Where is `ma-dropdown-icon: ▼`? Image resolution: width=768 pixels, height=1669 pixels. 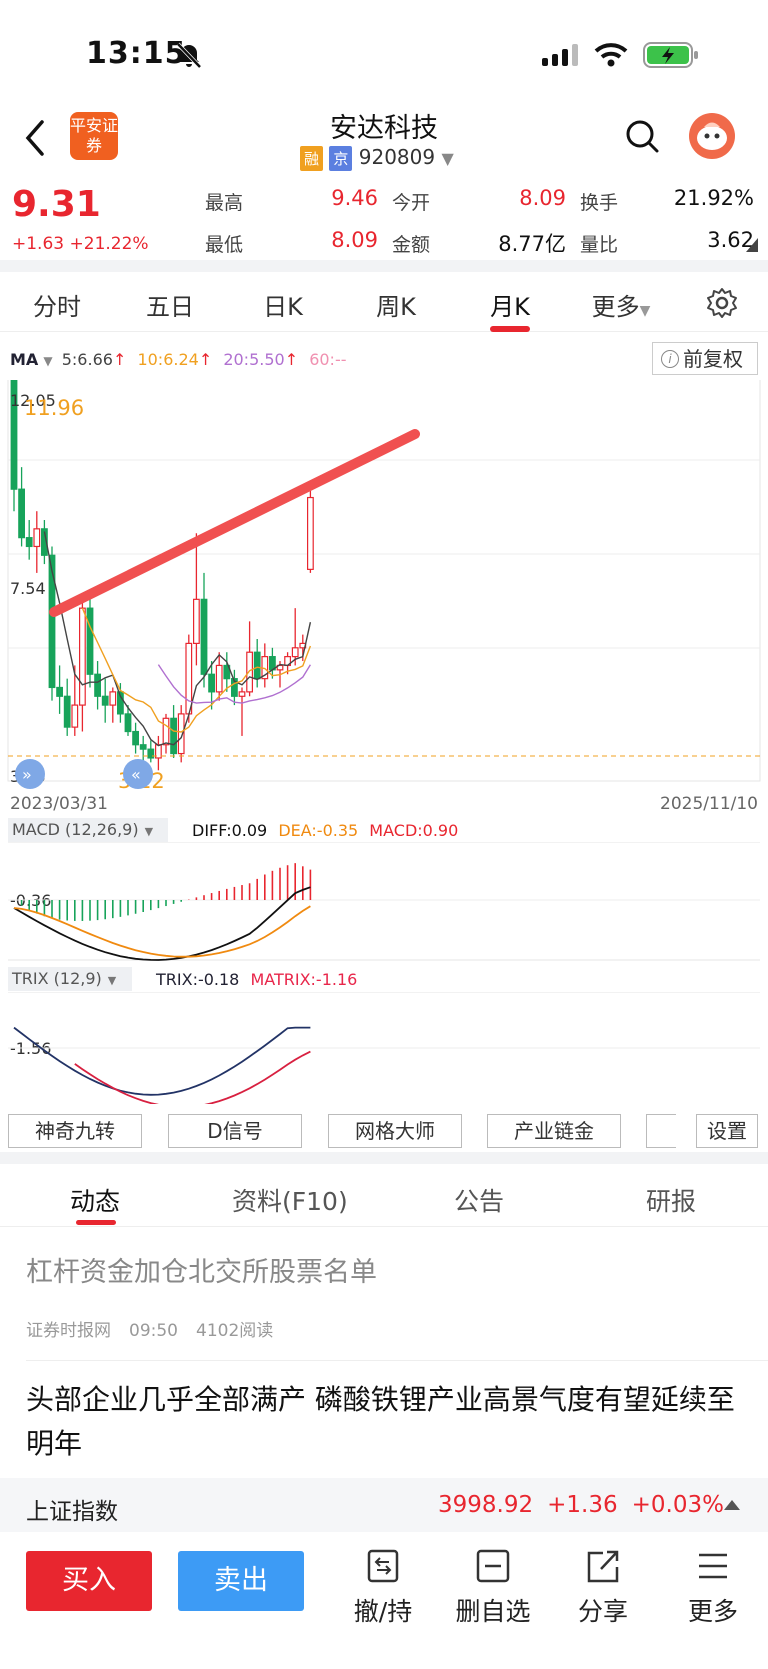 ma-dropdown-icon: ▼ is located at coordinates (48, 361).